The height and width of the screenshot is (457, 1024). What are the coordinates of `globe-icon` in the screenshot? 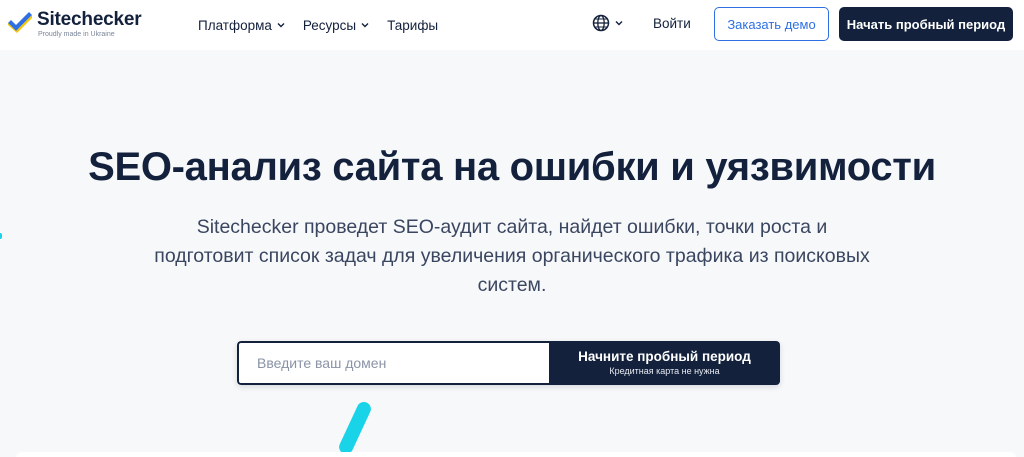 It's located at (601, 23).